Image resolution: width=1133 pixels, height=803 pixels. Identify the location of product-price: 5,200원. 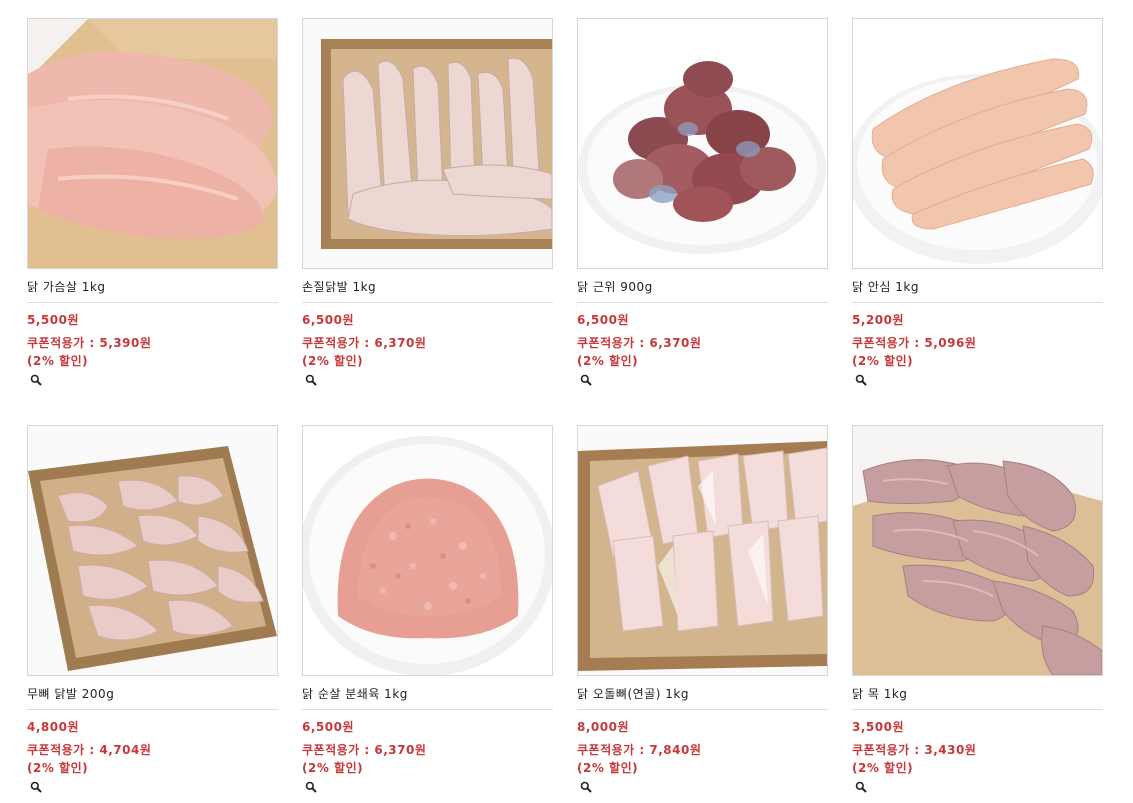
(878, 320).